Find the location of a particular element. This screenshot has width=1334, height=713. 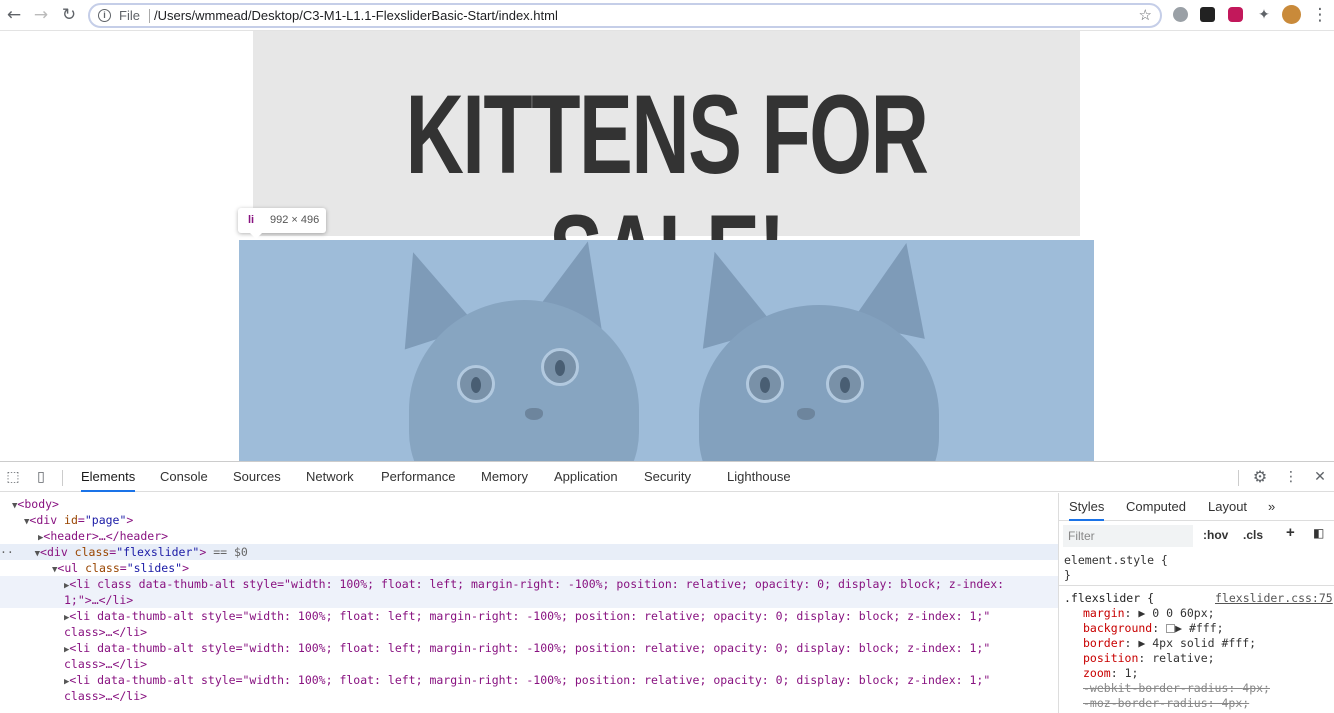

back-icon: ← is located at coordinates (14, 15).